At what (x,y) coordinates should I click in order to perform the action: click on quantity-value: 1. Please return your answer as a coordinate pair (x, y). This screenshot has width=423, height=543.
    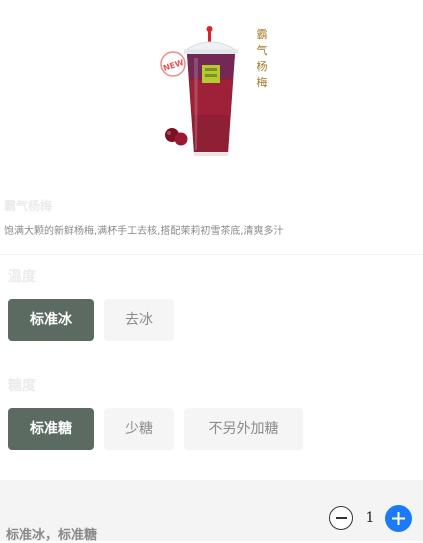
    Looking at the image, I should click on (370, 518).